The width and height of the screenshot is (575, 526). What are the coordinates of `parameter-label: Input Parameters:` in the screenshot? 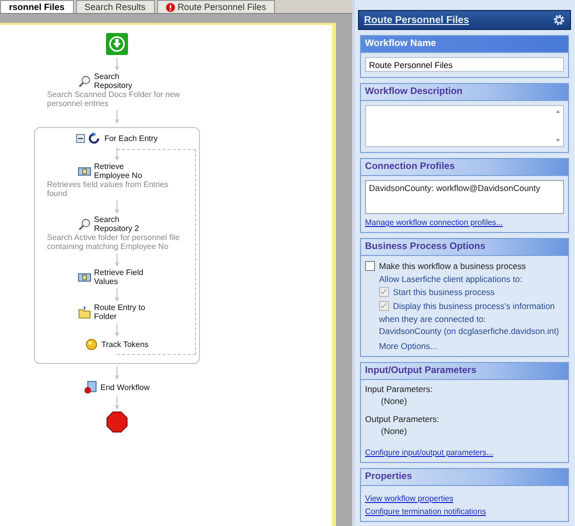 It's located at (399, 389).